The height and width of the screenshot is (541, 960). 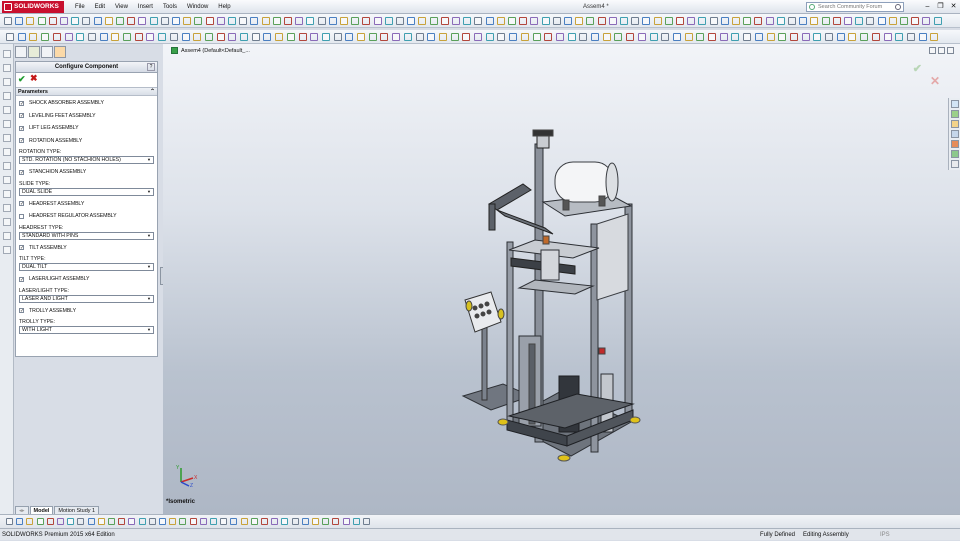 What do you see at coordinates (47, 52) in the screenshot?
I see `configuration-manager-tab-icon` at bounding box center [47, 52].